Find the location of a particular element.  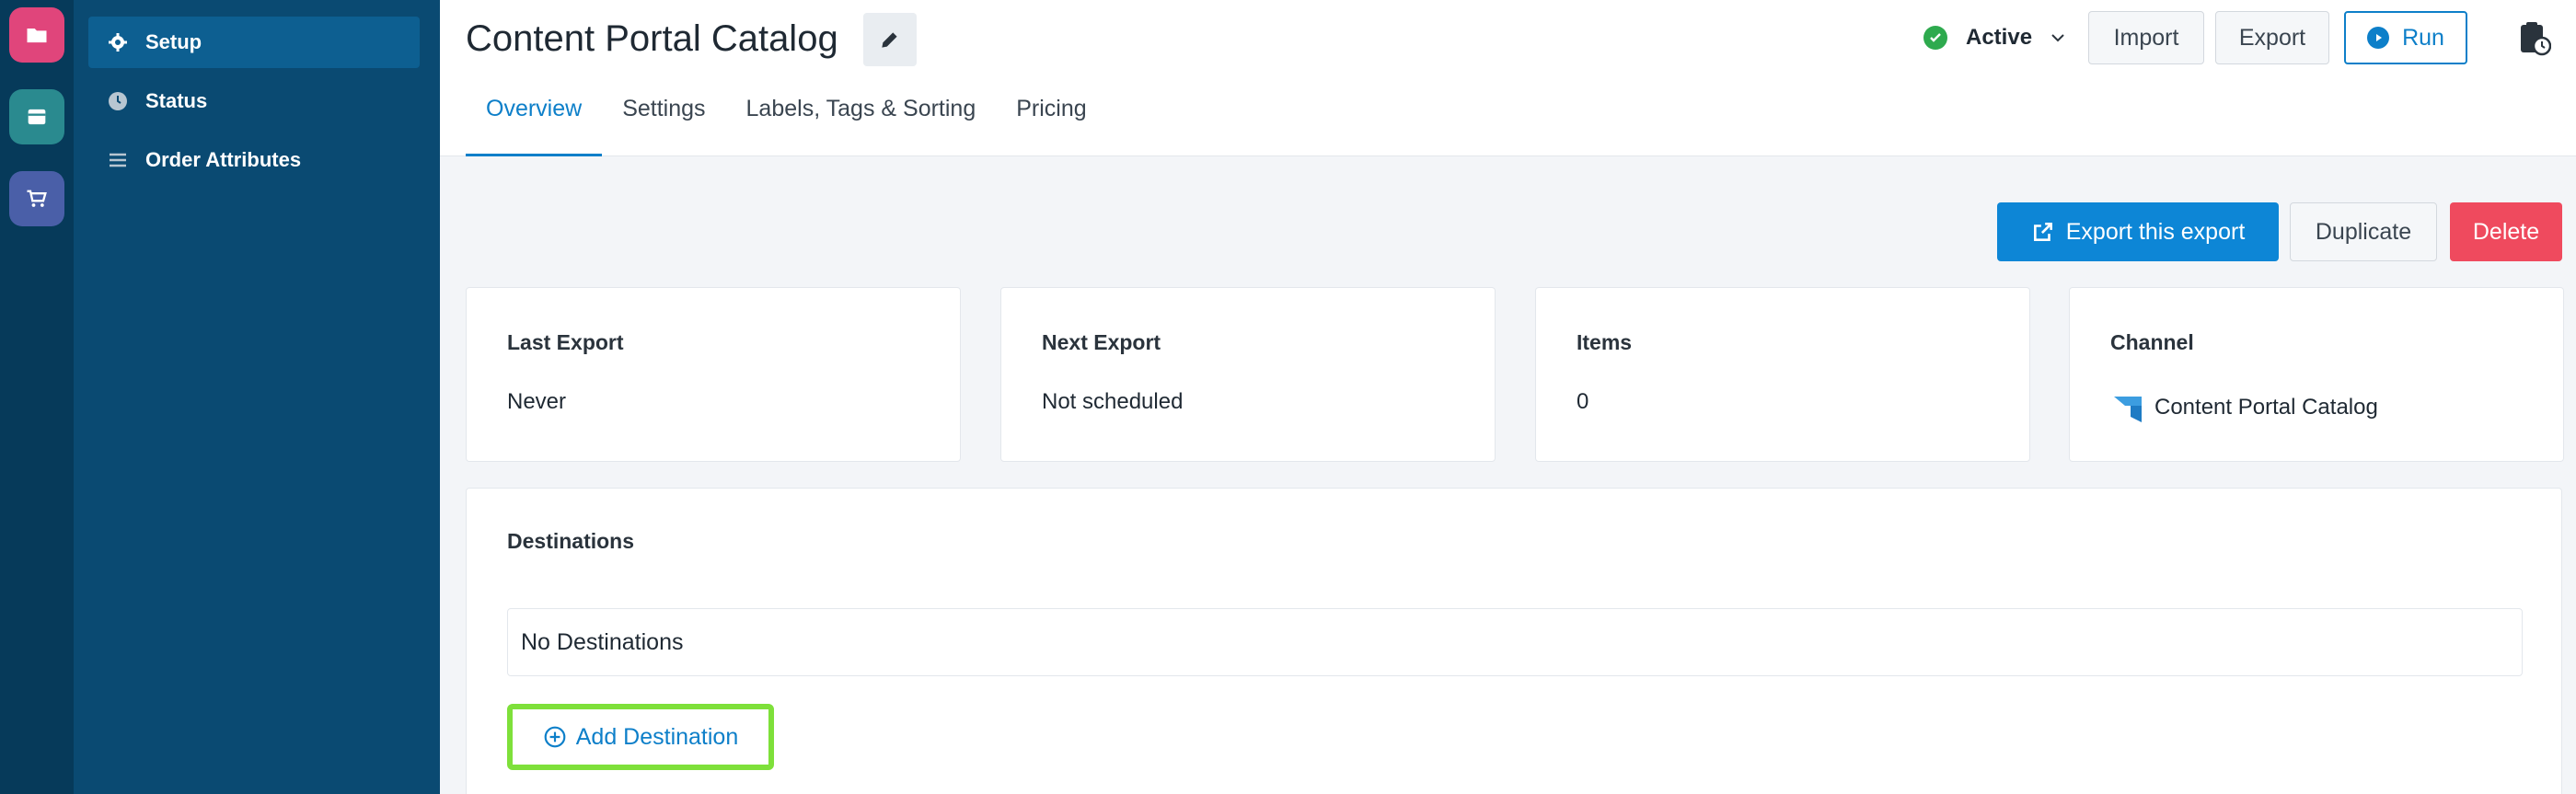

stat-card-items: Items 0 is located at coordinates (1782, 374).